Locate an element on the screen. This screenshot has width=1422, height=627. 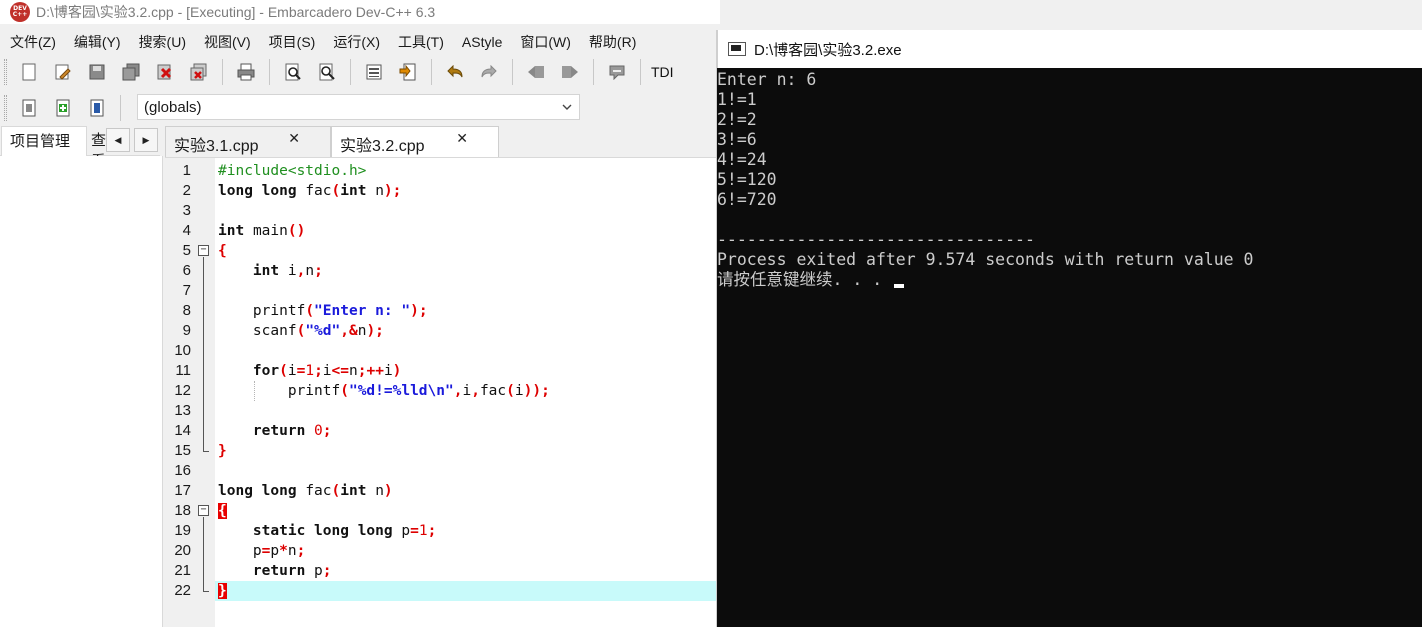
line-number: 21 is located at coordinates (182, 570).